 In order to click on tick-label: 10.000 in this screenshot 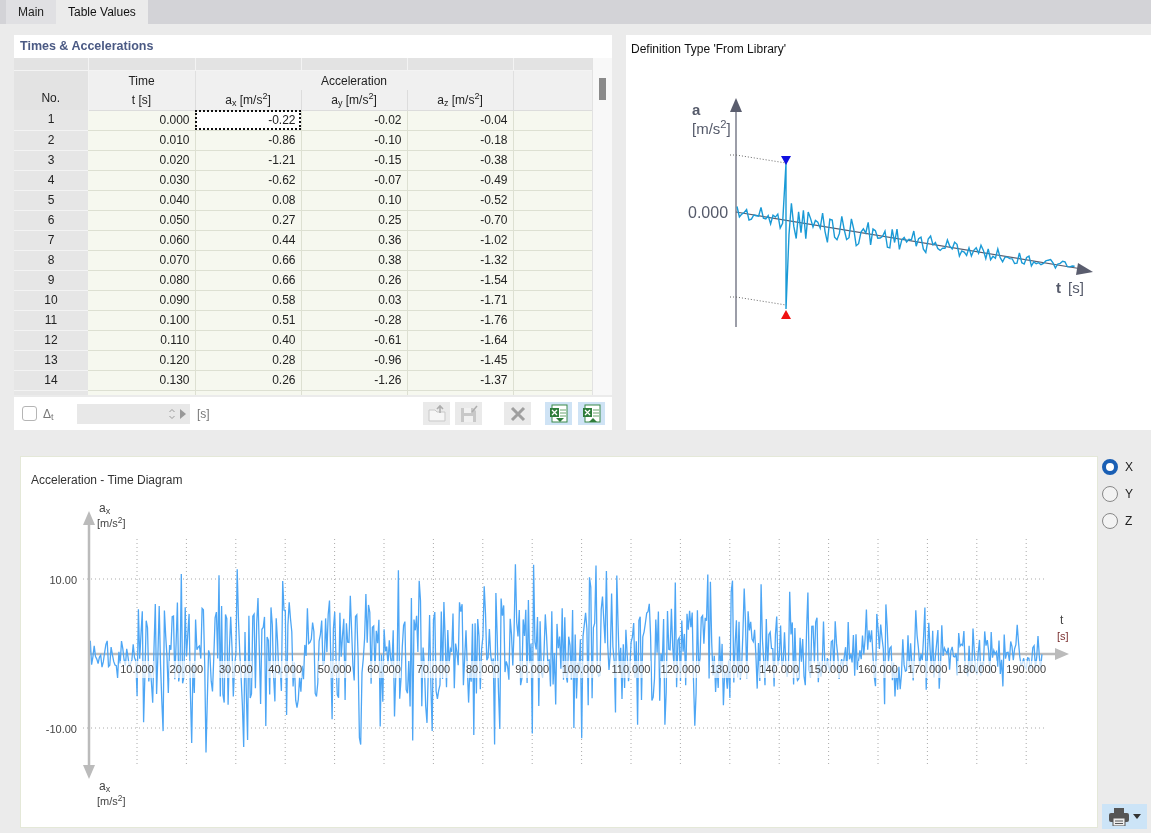, I will do `click(137, 669)`.